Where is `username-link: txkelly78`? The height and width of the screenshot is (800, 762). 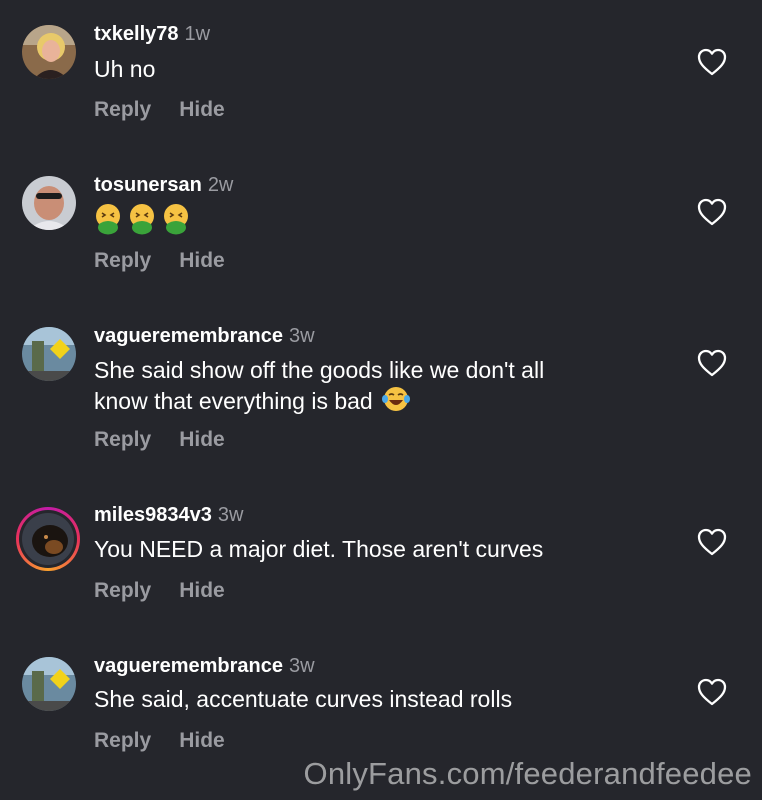
username-link: txkelly78 is located at coordinates (136, 34).